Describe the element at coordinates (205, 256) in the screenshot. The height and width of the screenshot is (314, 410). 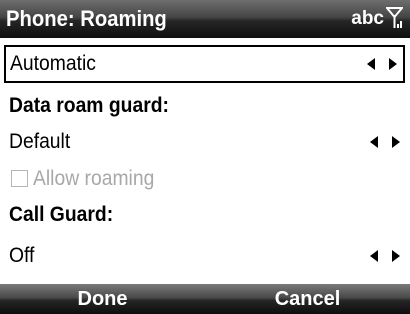
I see `call-guard-picker: Off` at that location.